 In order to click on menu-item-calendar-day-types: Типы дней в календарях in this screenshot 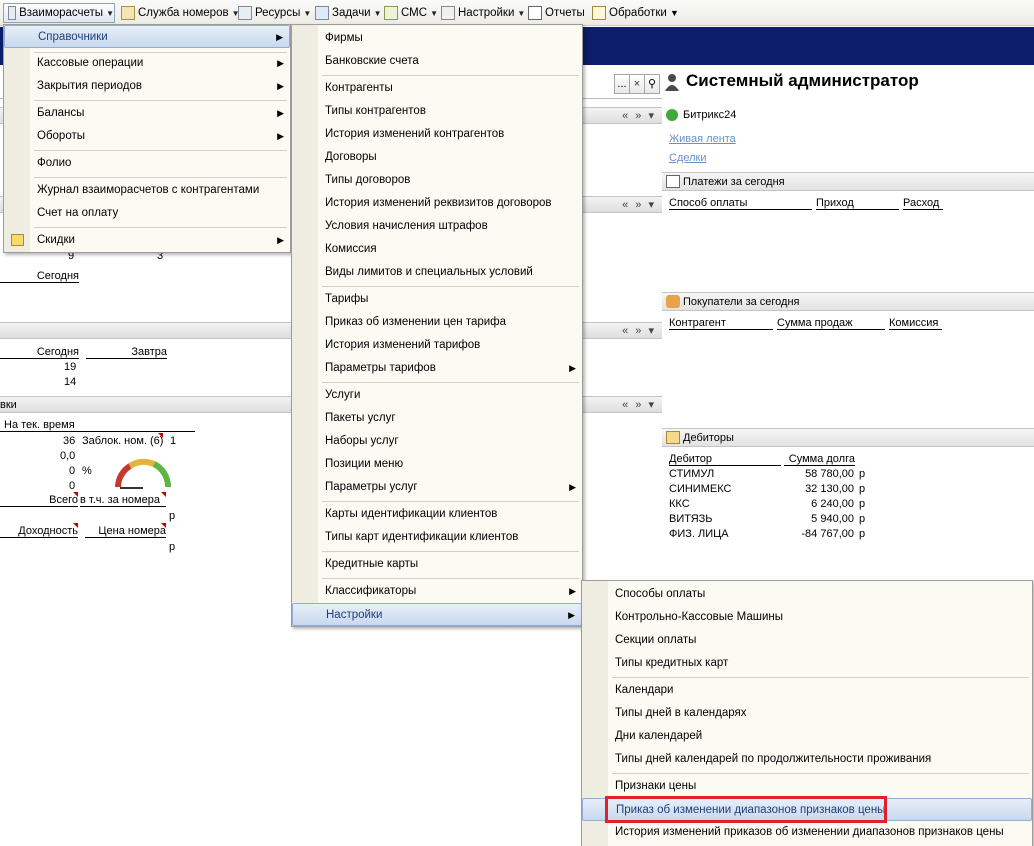, I will do `click(807, 713)`.